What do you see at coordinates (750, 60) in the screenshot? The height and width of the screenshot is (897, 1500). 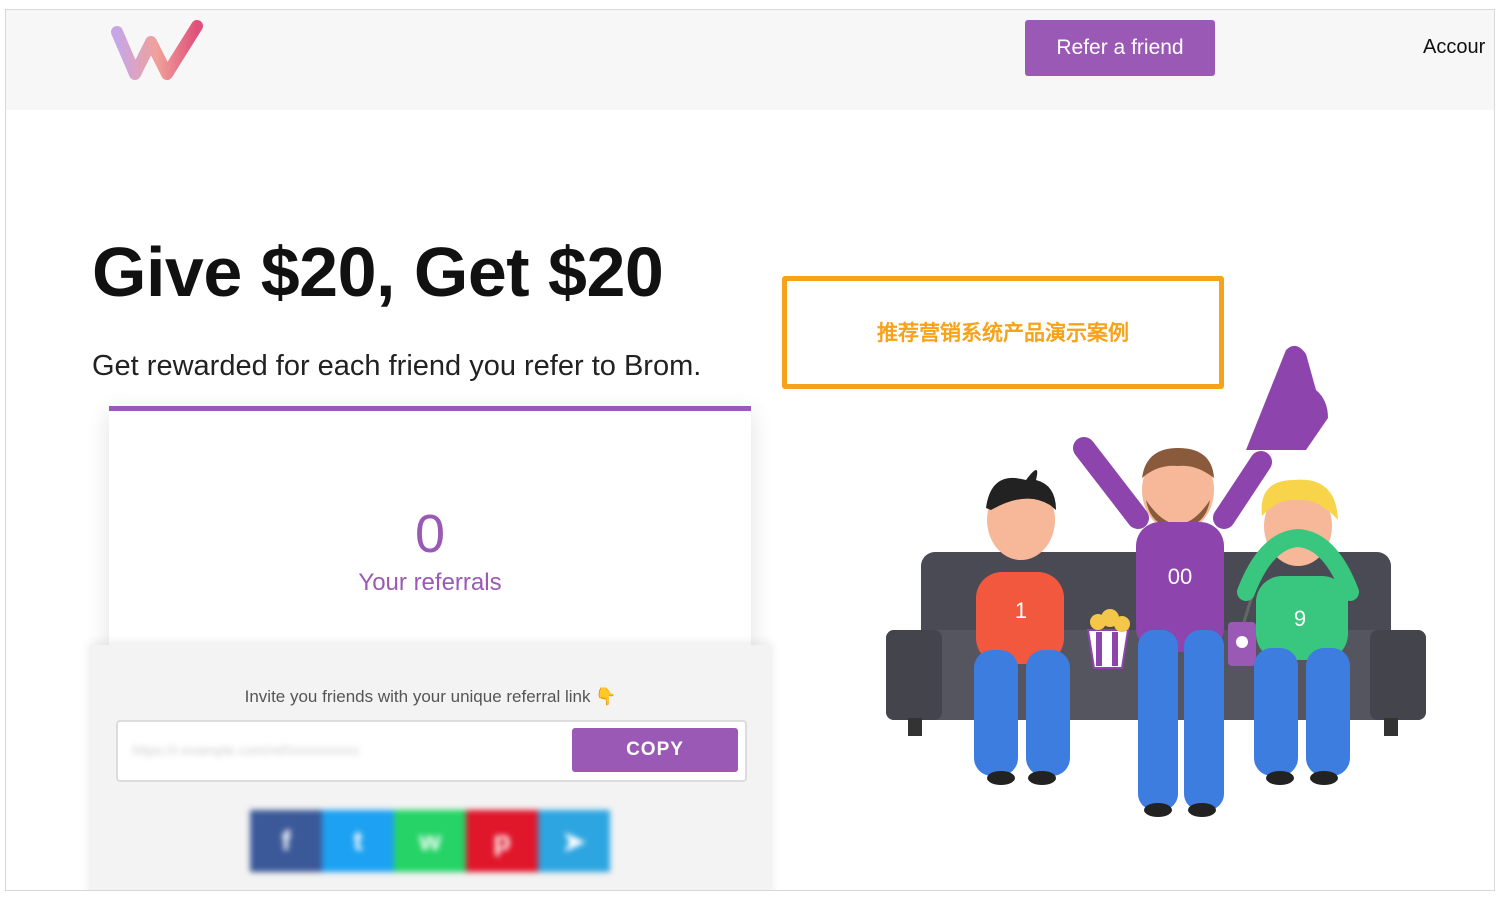 I see `top-navbar: Refer a friend Accour` at bounding box center [750, 60].